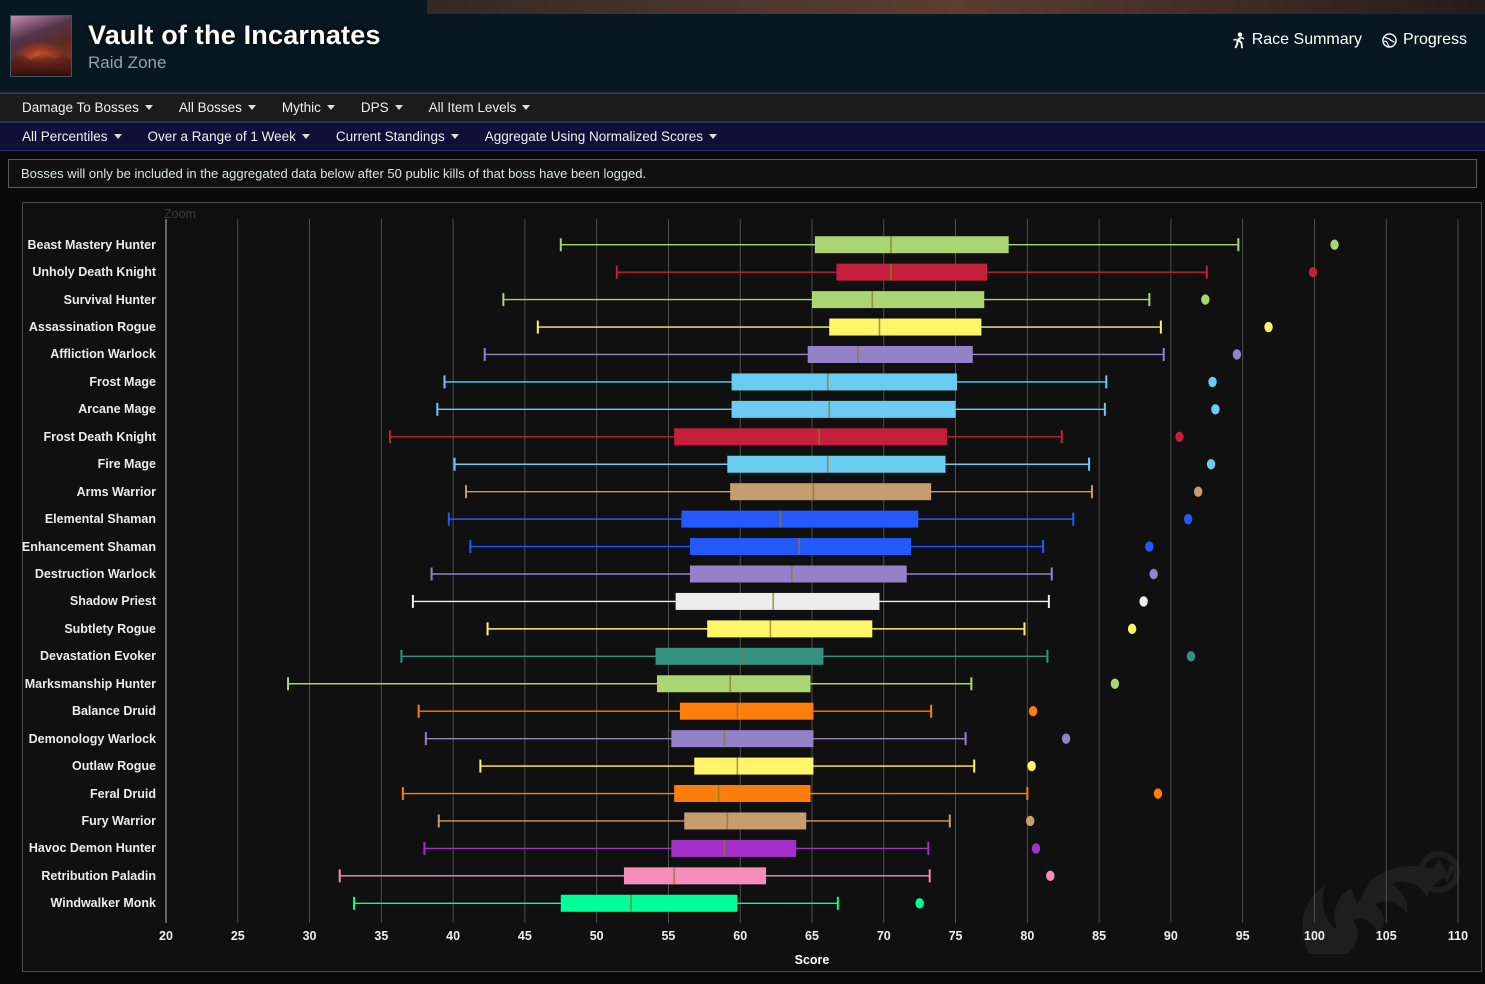 The height and width of the screenshot is (984, 1485). Describe the element at coordinates (480, 107) in the screenshot. I see `filter-primary-4: All Item Levels` at that location.